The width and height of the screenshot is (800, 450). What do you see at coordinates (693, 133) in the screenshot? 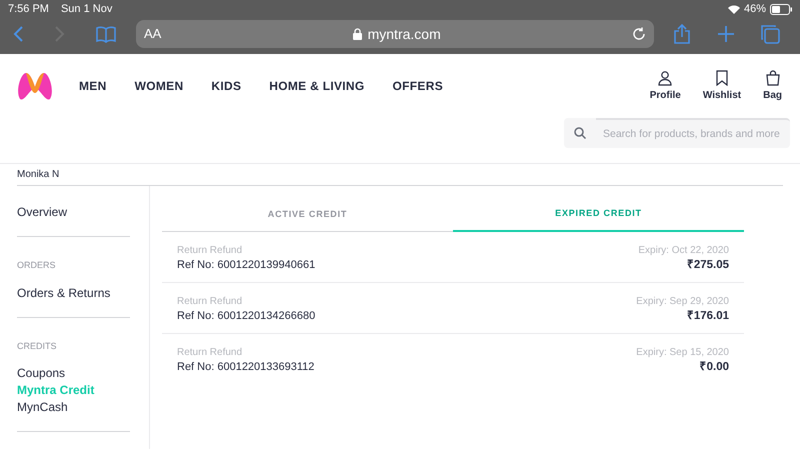
I see `search-field: Search for products, brands and more` at bounding box center [693, 133].